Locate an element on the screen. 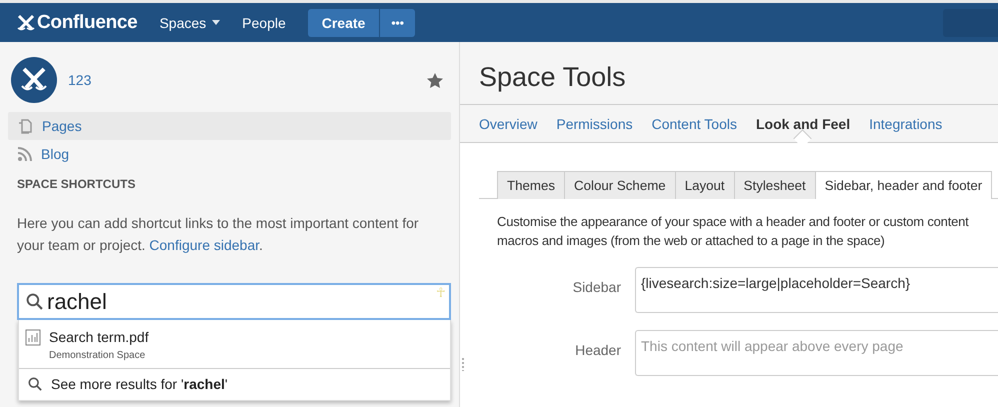 The image size is (998, 407). search-field: rachel ☥ is located at coordinates (234, 301).